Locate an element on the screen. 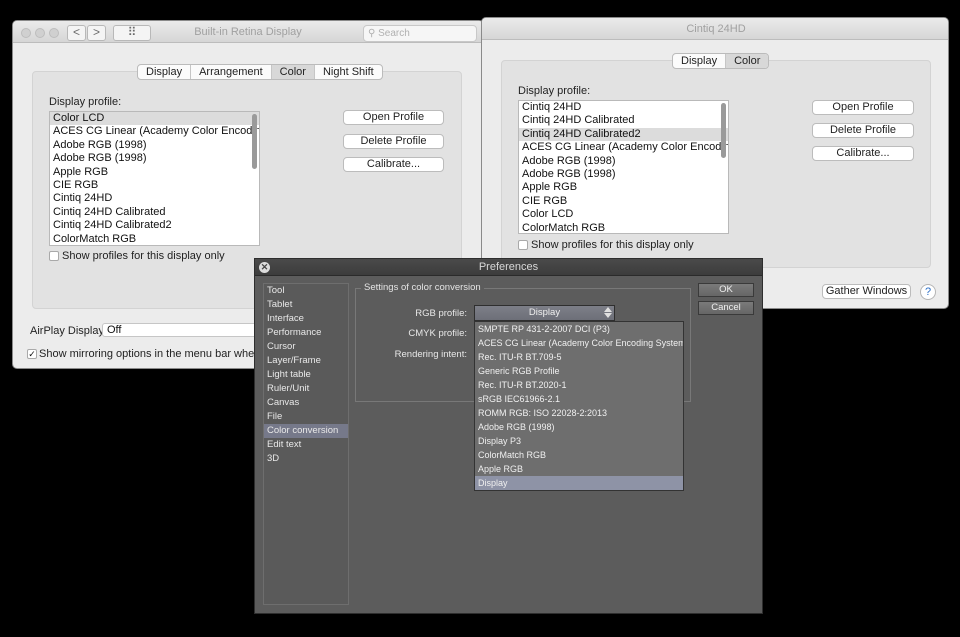 This screenshot has width=960, height=637. menu-item: Generic RGB Profile is located at coordinates (579, 371).